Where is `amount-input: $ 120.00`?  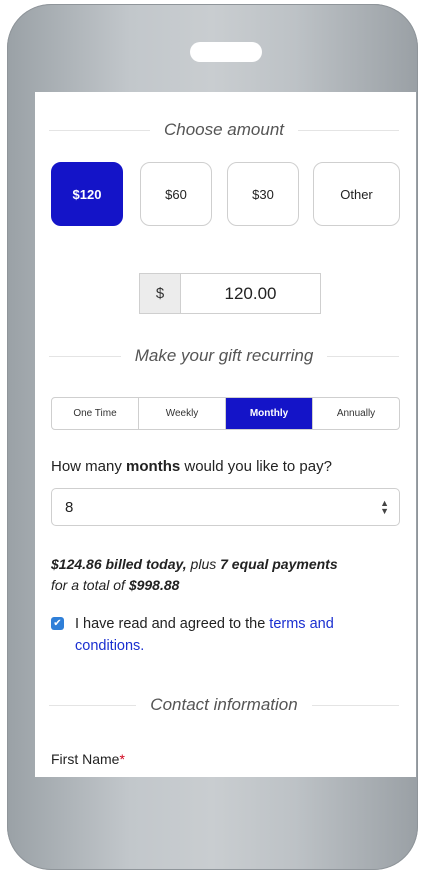 amount-input: $ 120.00 is located at coordinates (230, 293).